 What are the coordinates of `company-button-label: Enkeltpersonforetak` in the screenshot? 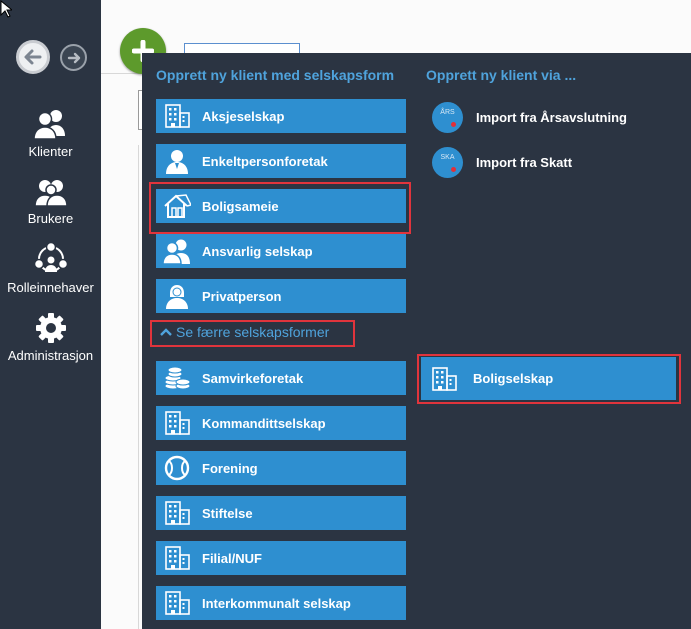 It's located at (265, 161).